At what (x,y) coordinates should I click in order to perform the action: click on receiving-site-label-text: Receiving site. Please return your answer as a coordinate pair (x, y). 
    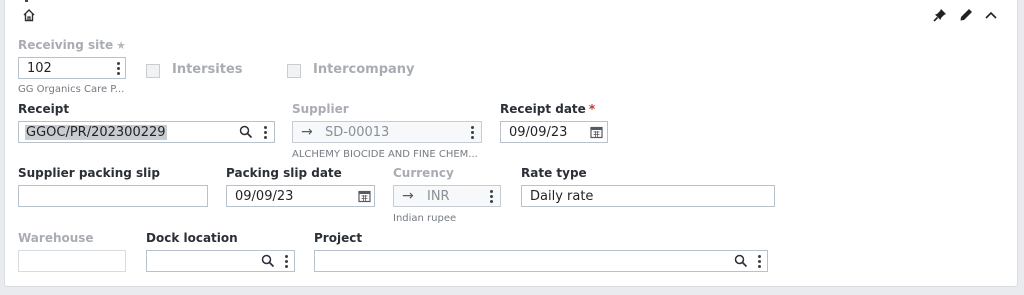
    Looking at the image, I should click on (66, 45).